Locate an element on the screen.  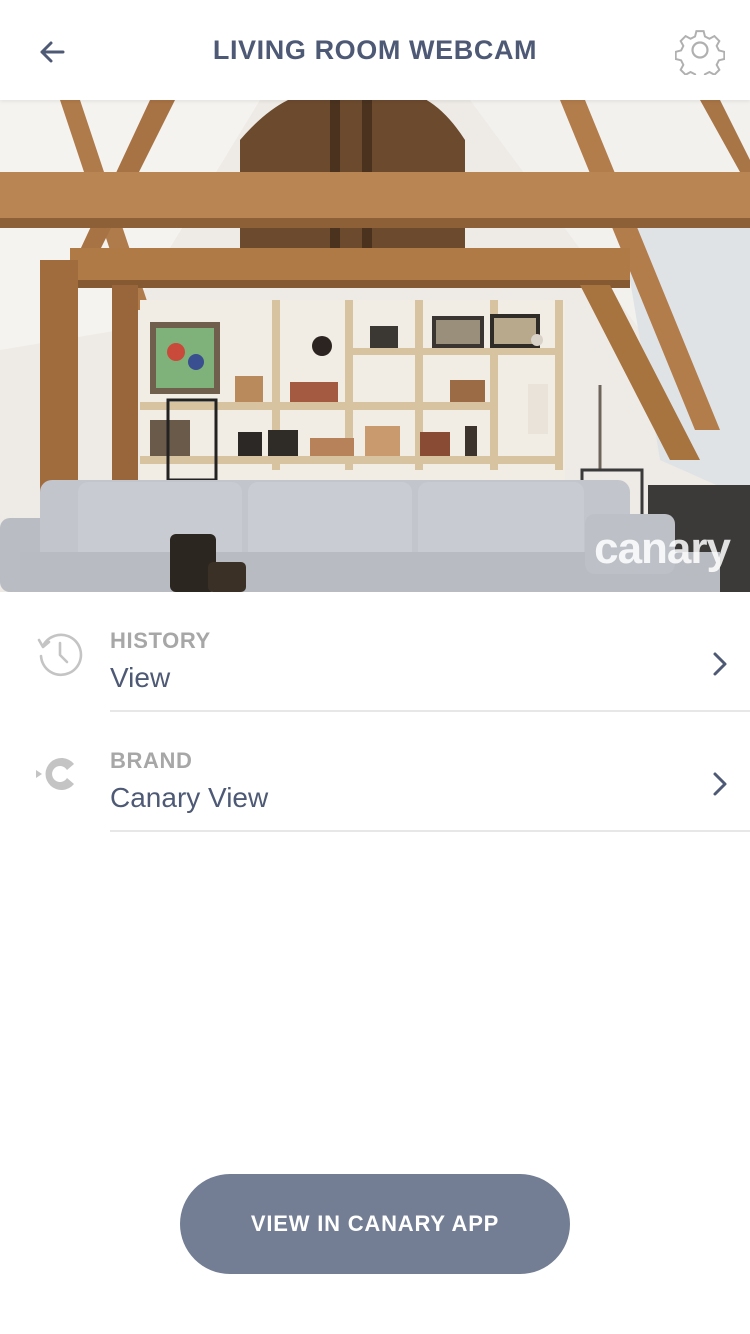
brand-row: BRAND Canary View is located at coordinates (375, 772).